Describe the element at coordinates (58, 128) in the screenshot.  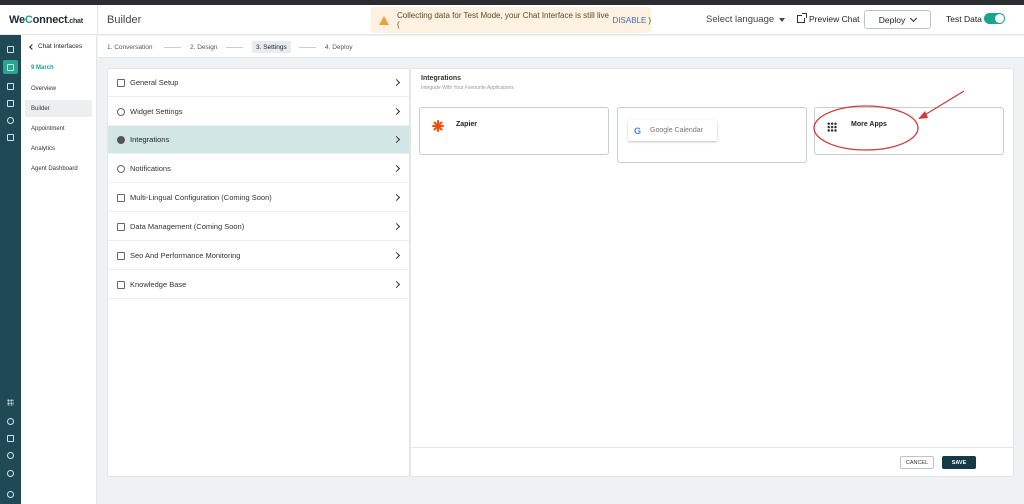
I see `subnav-item-appointment: Appointment` at that location.